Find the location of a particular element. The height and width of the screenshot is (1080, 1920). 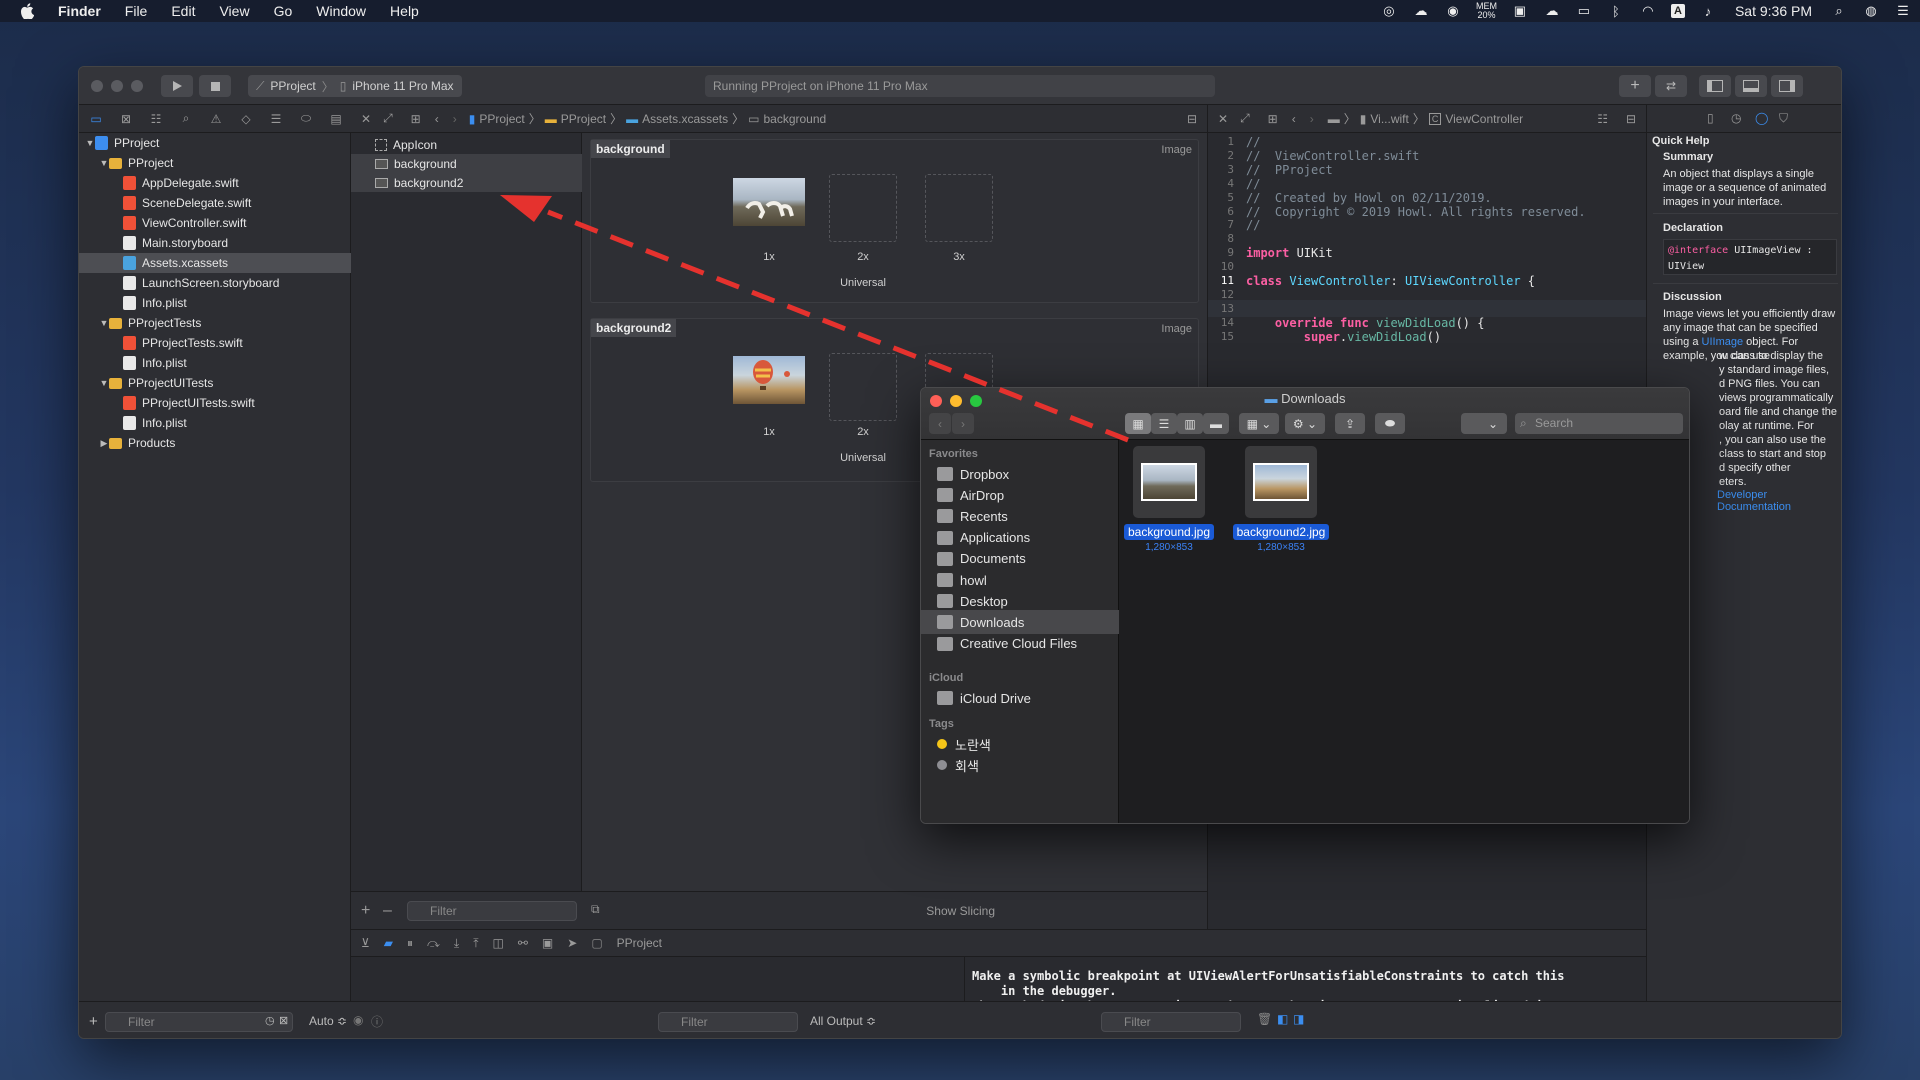

tree-item: ViewController.swift is located at coordinates (215, 223).